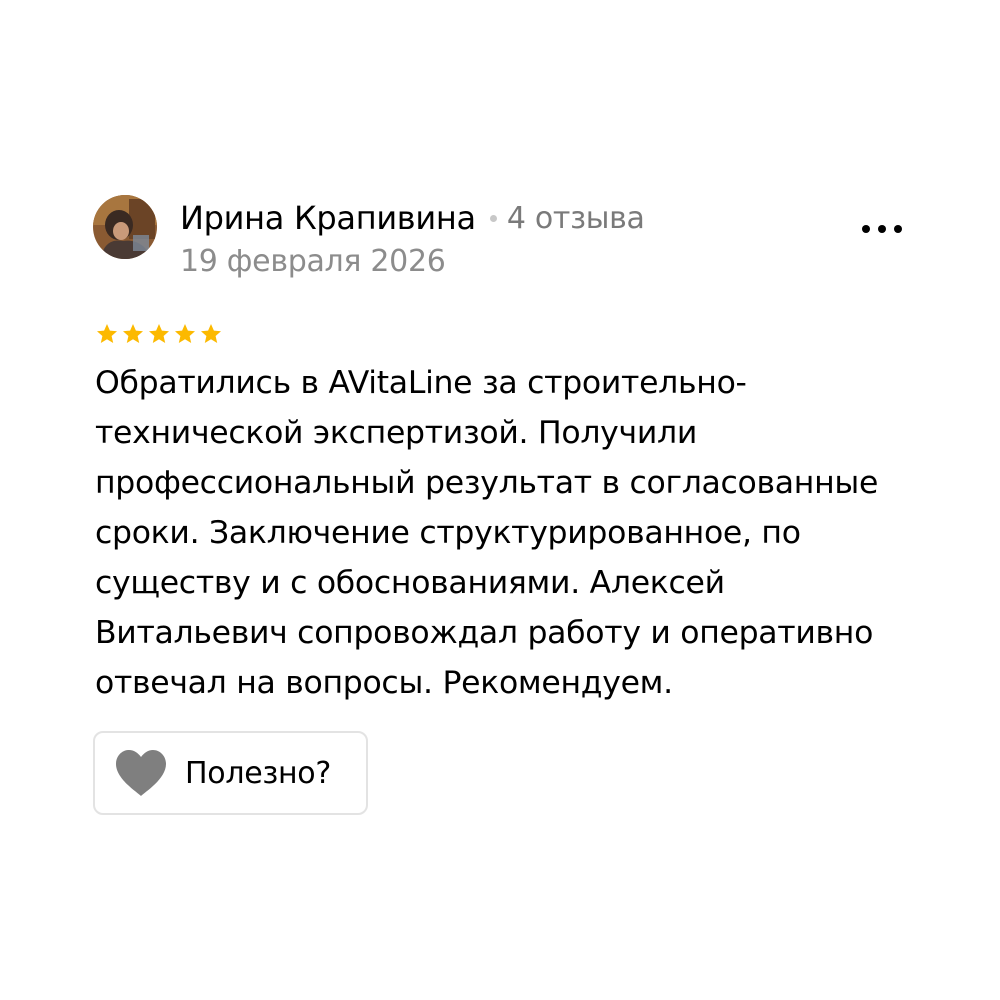 Image resolution: width=1000 pixels, height=1000 pixels. Describe the element at coordinates (141, 773) in the screenshot. I see `heart-icon` at that location.